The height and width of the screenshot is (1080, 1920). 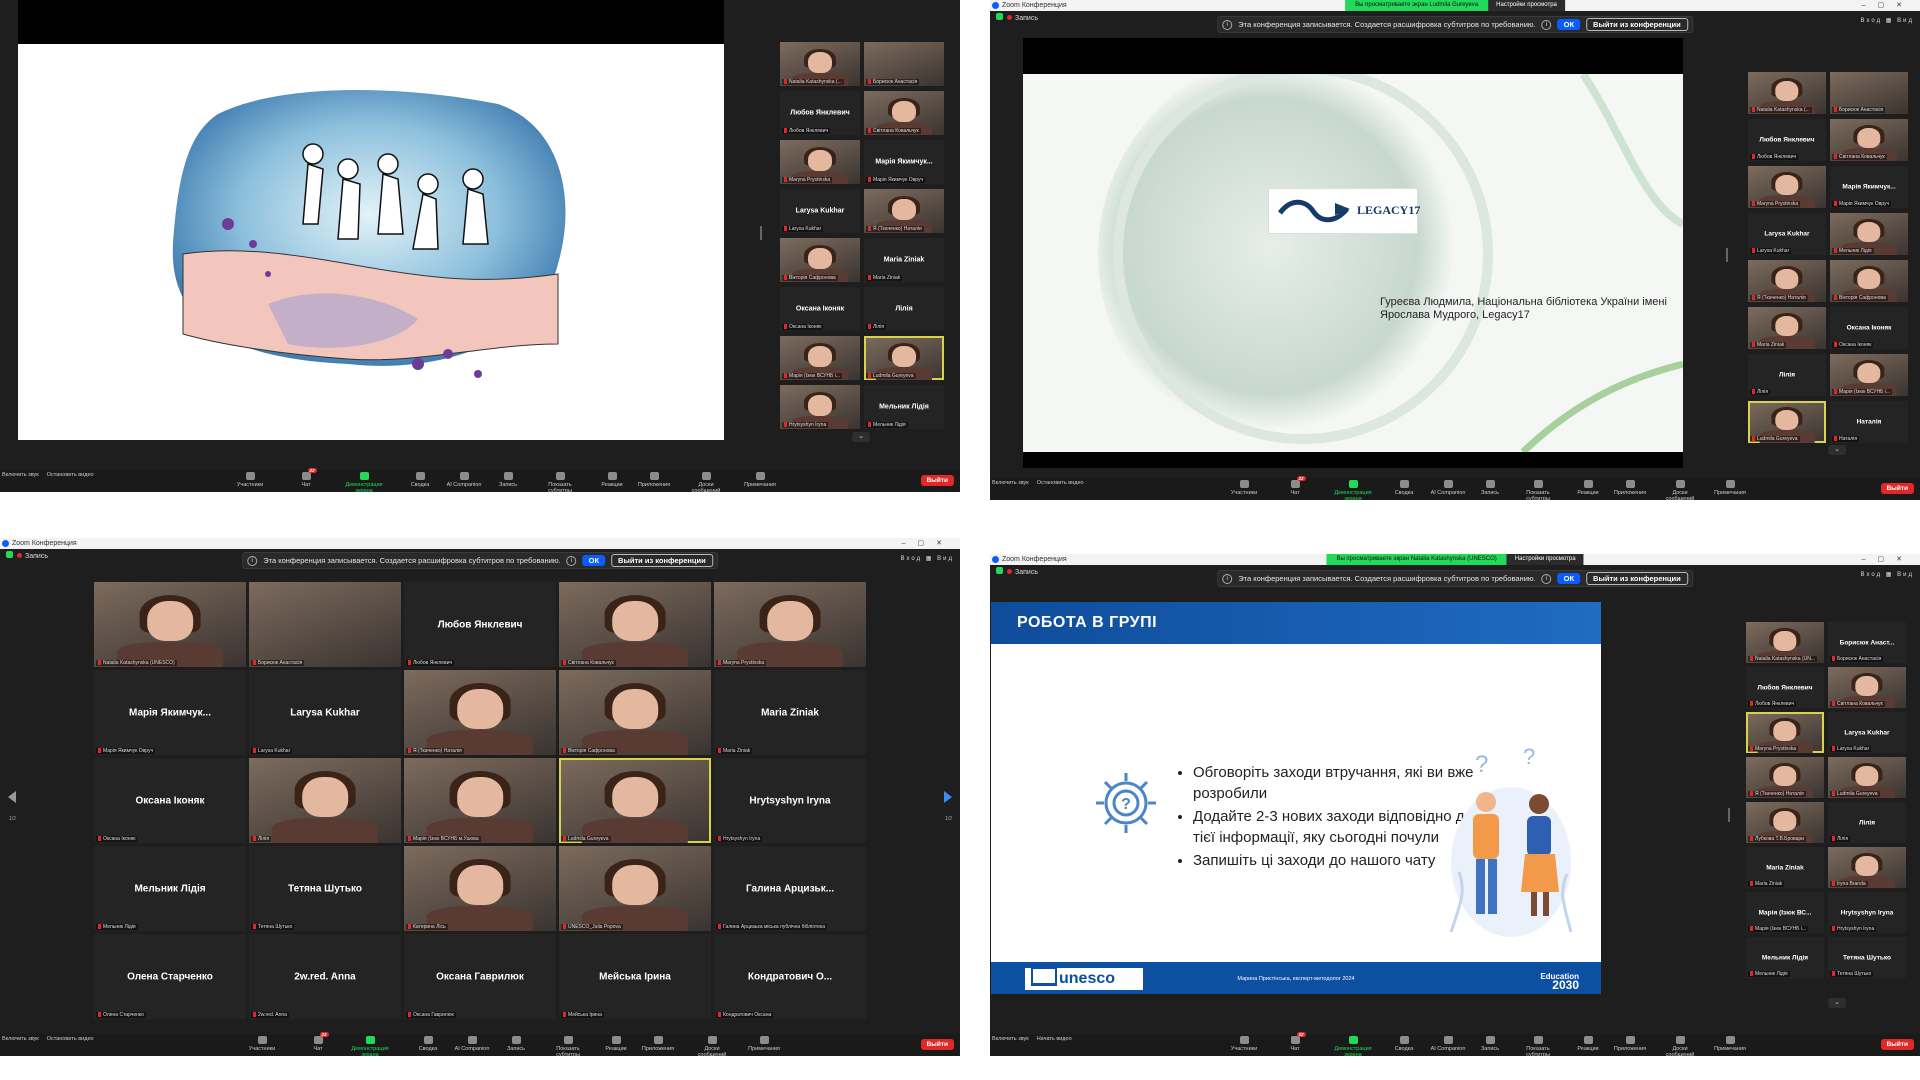 I want to click on participant-tile: Hrytsyshyn Iryna, so click(x=820, y=407).